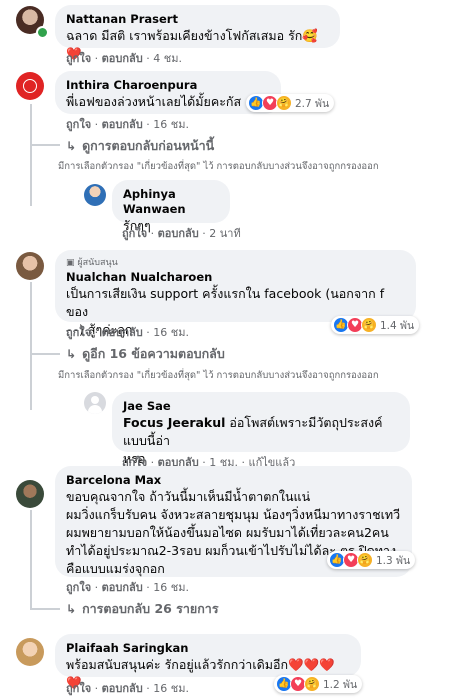 The height and width of the screenshot is (698, 451). Describe the element at coordinates (150, 608) in the screenshot. I see `view-replies-label: การตอบกลับ 26 รายการ` at that location.